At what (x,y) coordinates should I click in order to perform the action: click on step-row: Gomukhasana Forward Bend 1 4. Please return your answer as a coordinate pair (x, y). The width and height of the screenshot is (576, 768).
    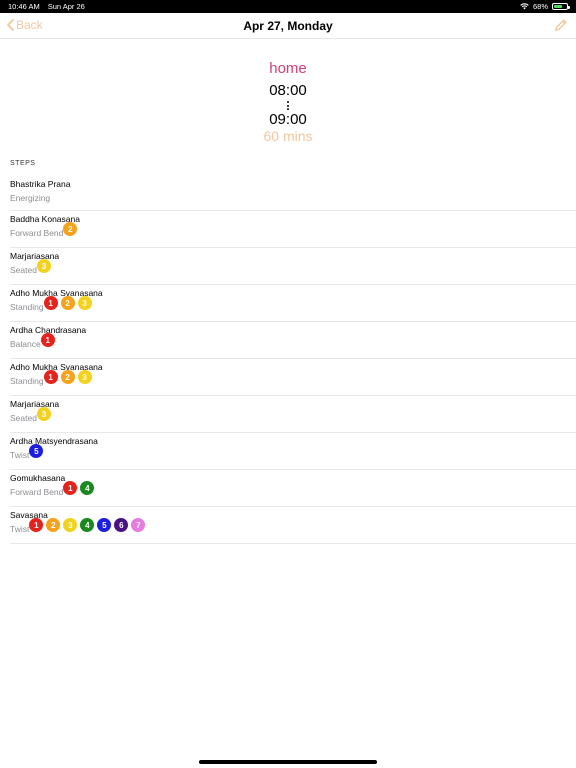
    Looking at the image, I should click on (293, 488).